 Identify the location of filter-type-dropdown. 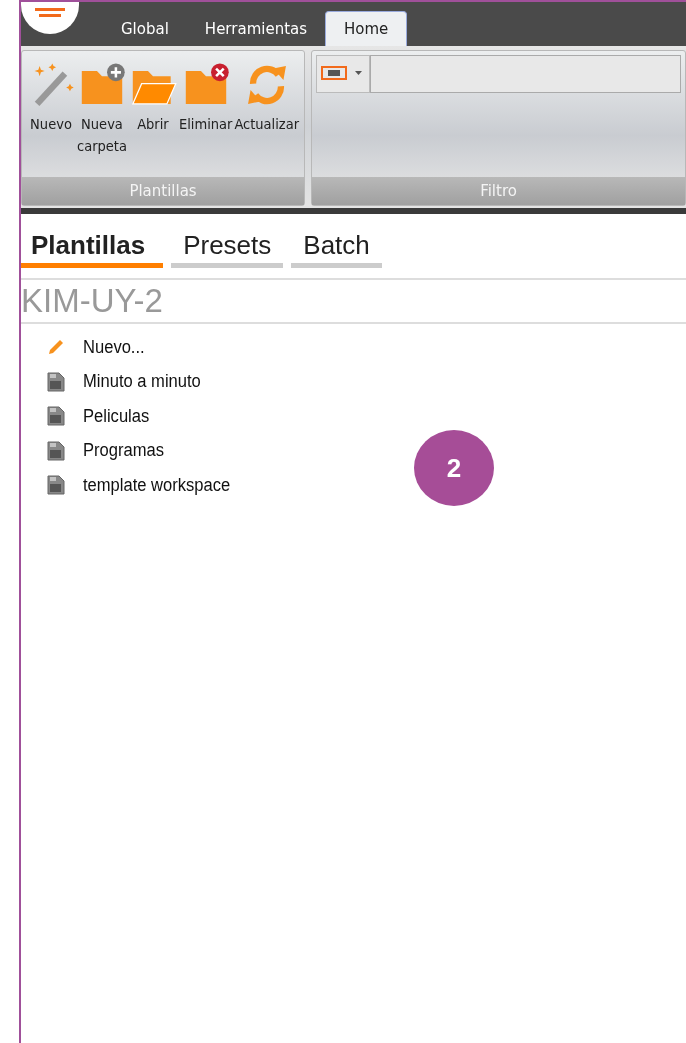
(343, 74).